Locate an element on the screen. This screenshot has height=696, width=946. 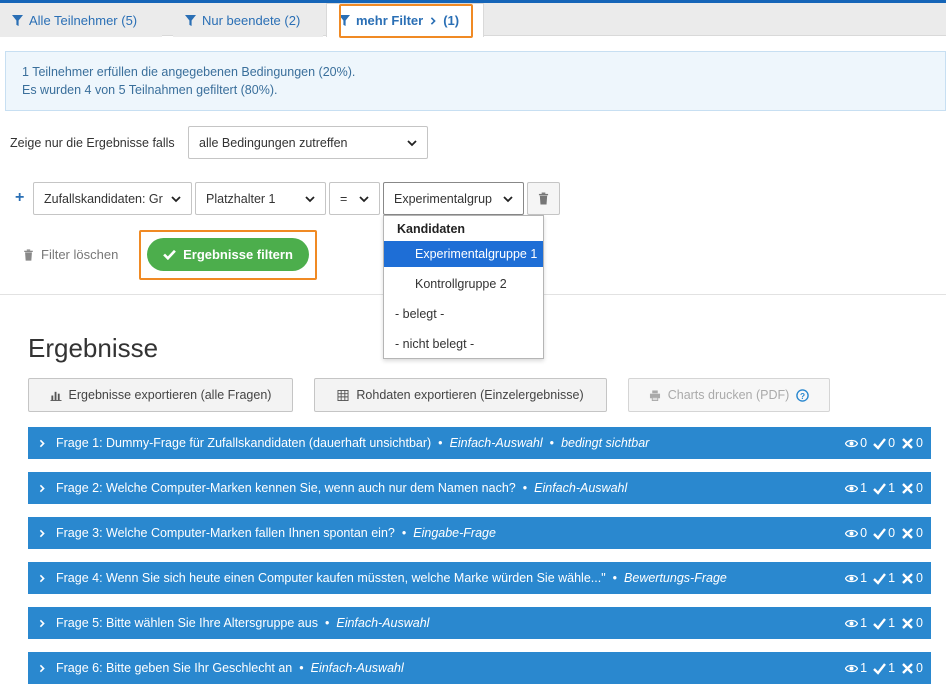
filter-field-select: Zufallskandidaten: Gr is located at coordinates (112, 198).